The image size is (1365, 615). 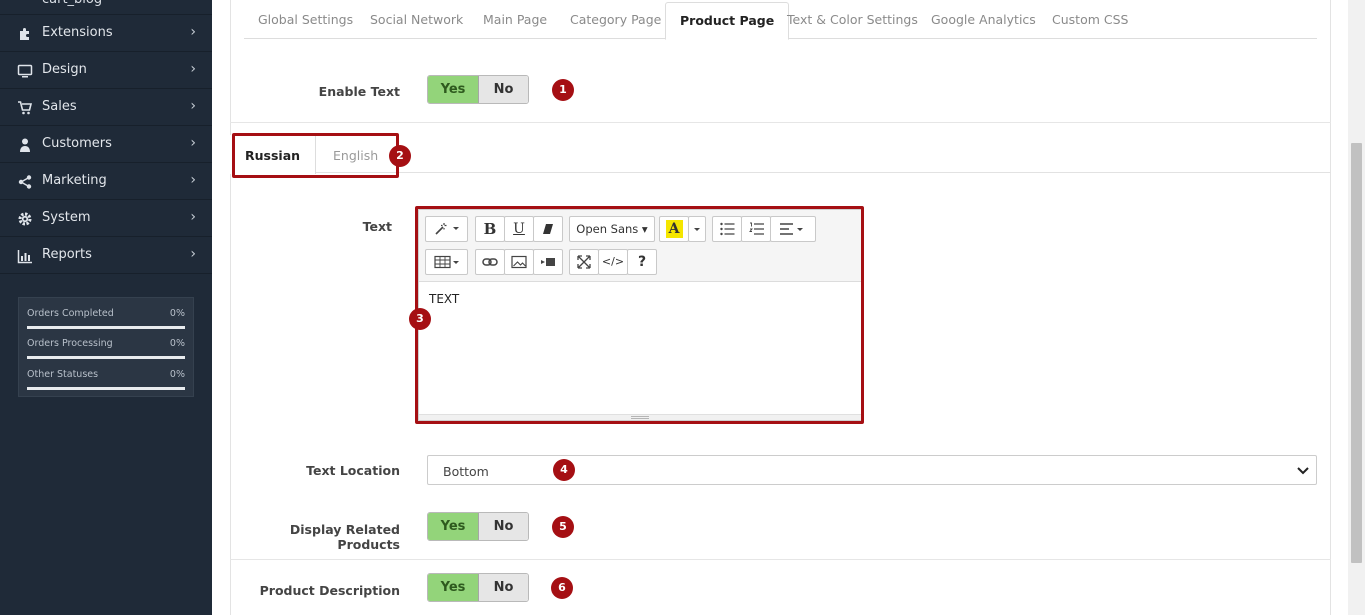 What do you see at coordinates (106, 70) in the screenshot?
I see `sidebar-item-design: Design ›` at bounding box center [106, 70].